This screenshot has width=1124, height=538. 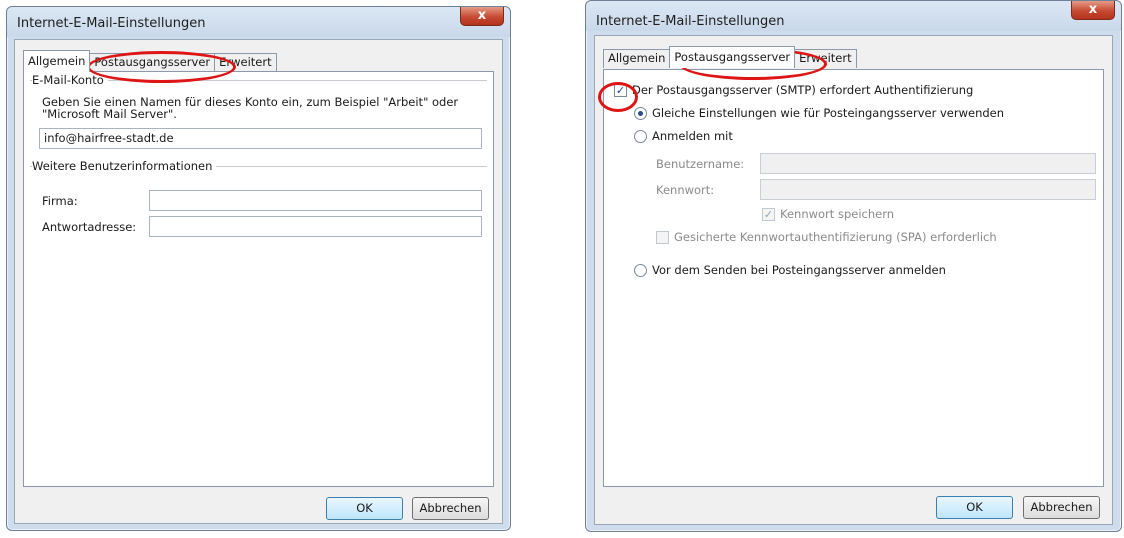 What do you see at coordinates (732, 57) in the screenshot?
I see `right-tab-postausgangsserver: Postausgangsserver` at bounding box center [732, 57].